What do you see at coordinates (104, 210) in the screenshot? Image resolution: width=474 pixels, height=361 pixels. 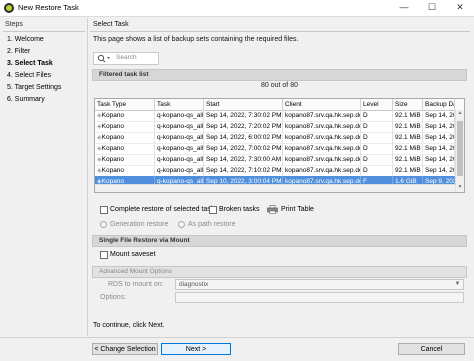 I see `complete-restore-checkbox` at bounding box center [104, 210].